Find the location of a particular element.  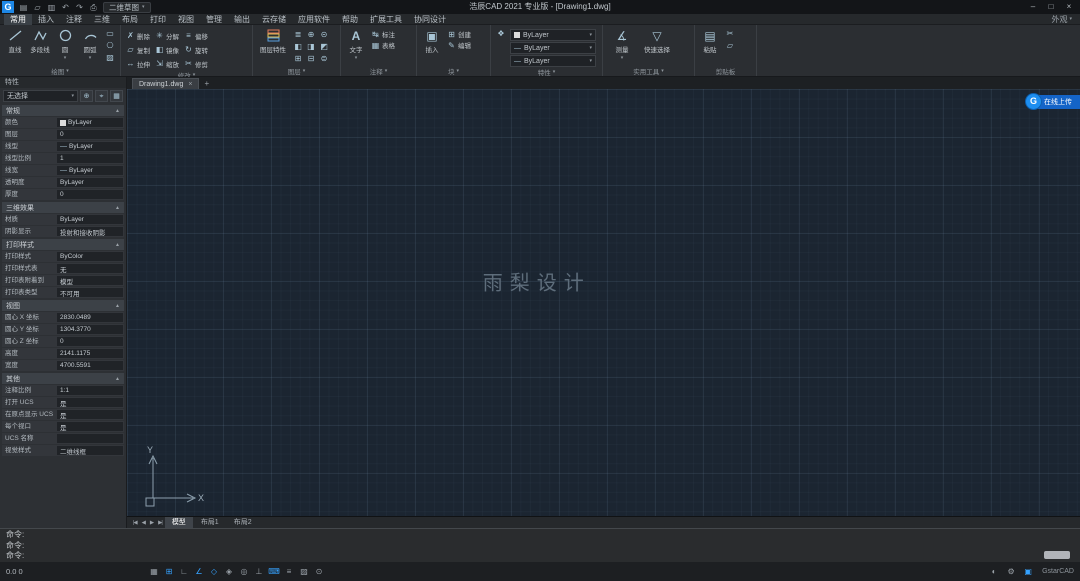

tab-annotate: 注释 is located at coordinates (74, 19).